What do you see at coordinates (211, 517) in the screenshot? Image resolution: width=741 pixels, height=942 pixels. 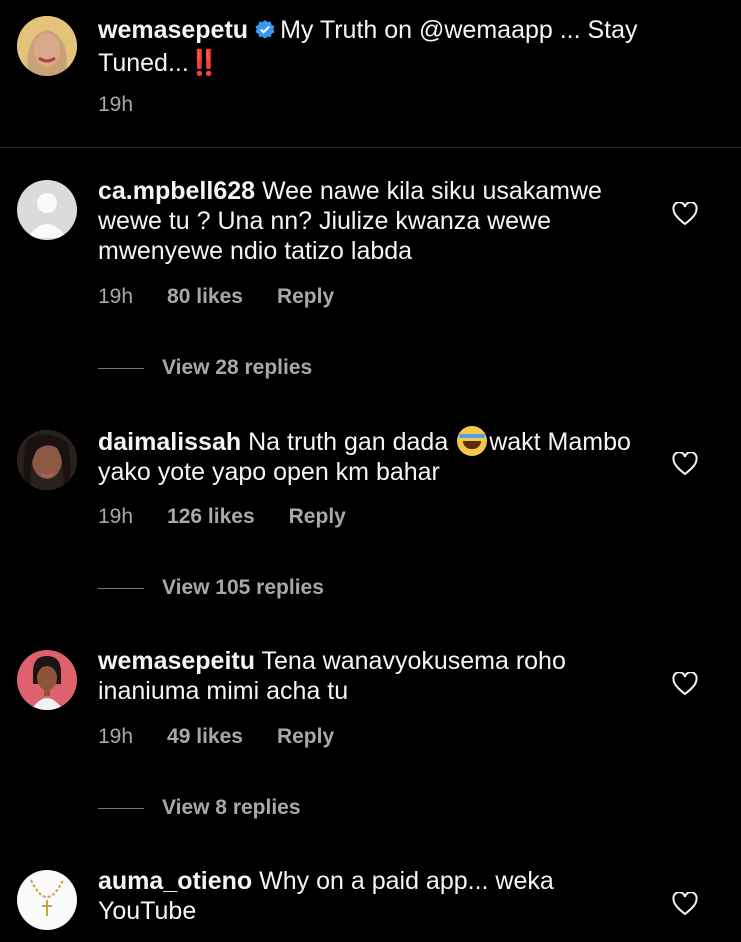 I see `likes-count: 126 likes` at bounding box center [211, 517].